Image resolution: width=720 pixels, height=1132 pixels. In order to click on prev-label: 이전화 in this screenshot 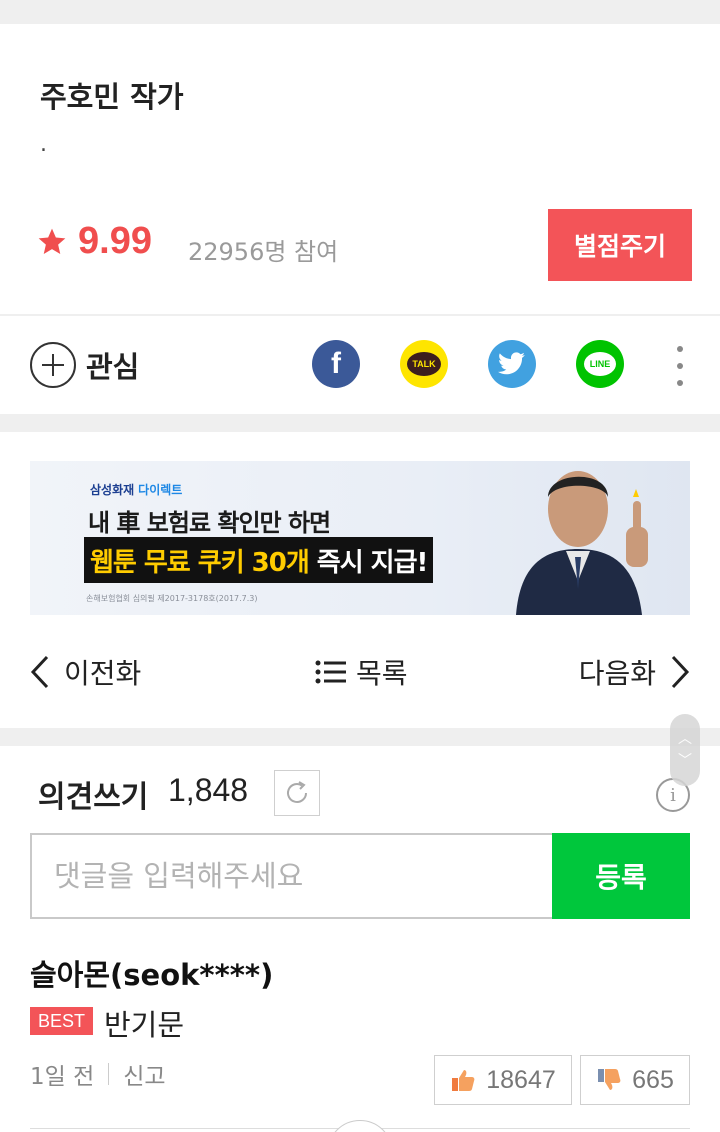, I will do `click(103, 673)`.